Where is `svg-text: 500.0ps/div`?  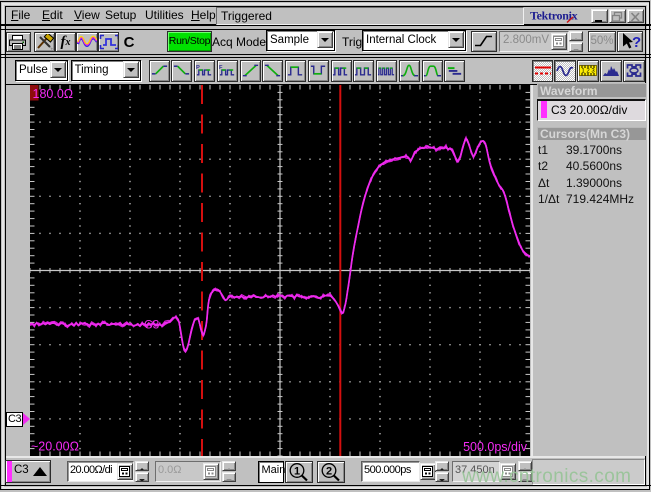
svg-text: 500.0ps/div is located at coordinates (495, 447).